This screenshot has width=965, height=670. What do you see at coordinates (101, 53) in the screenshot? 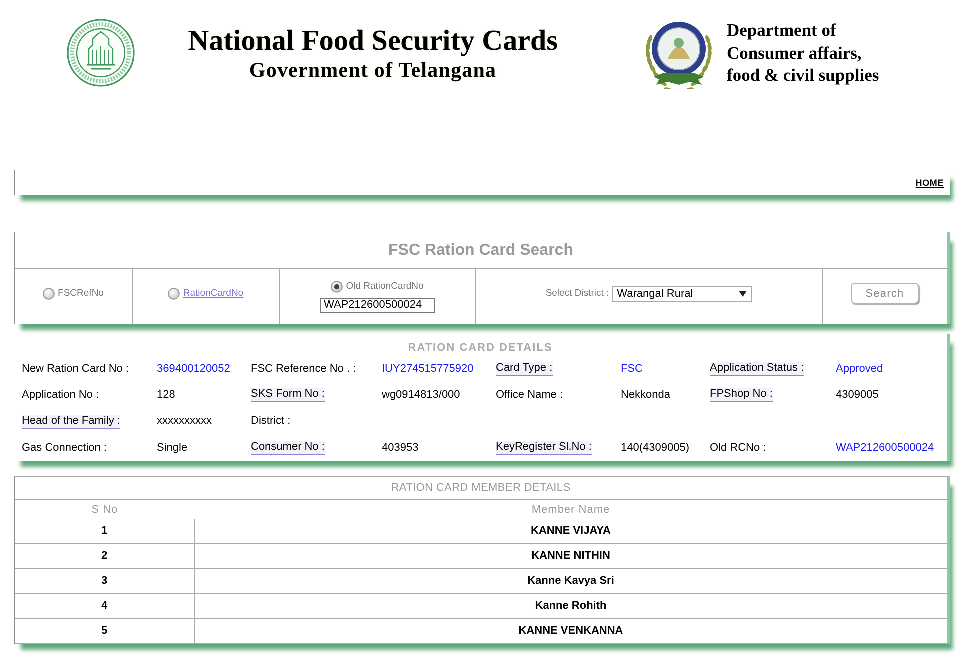
I see `seal-logo` at bounding box center [101, 53].